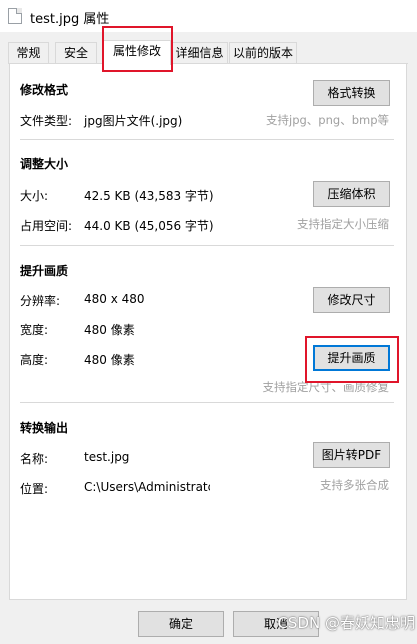 The image size is (417, 644). What do you see at coordinates (351, 194) in the screenshot?
I see `compress-button: 压缩体积` at bounding box center [351, 194].